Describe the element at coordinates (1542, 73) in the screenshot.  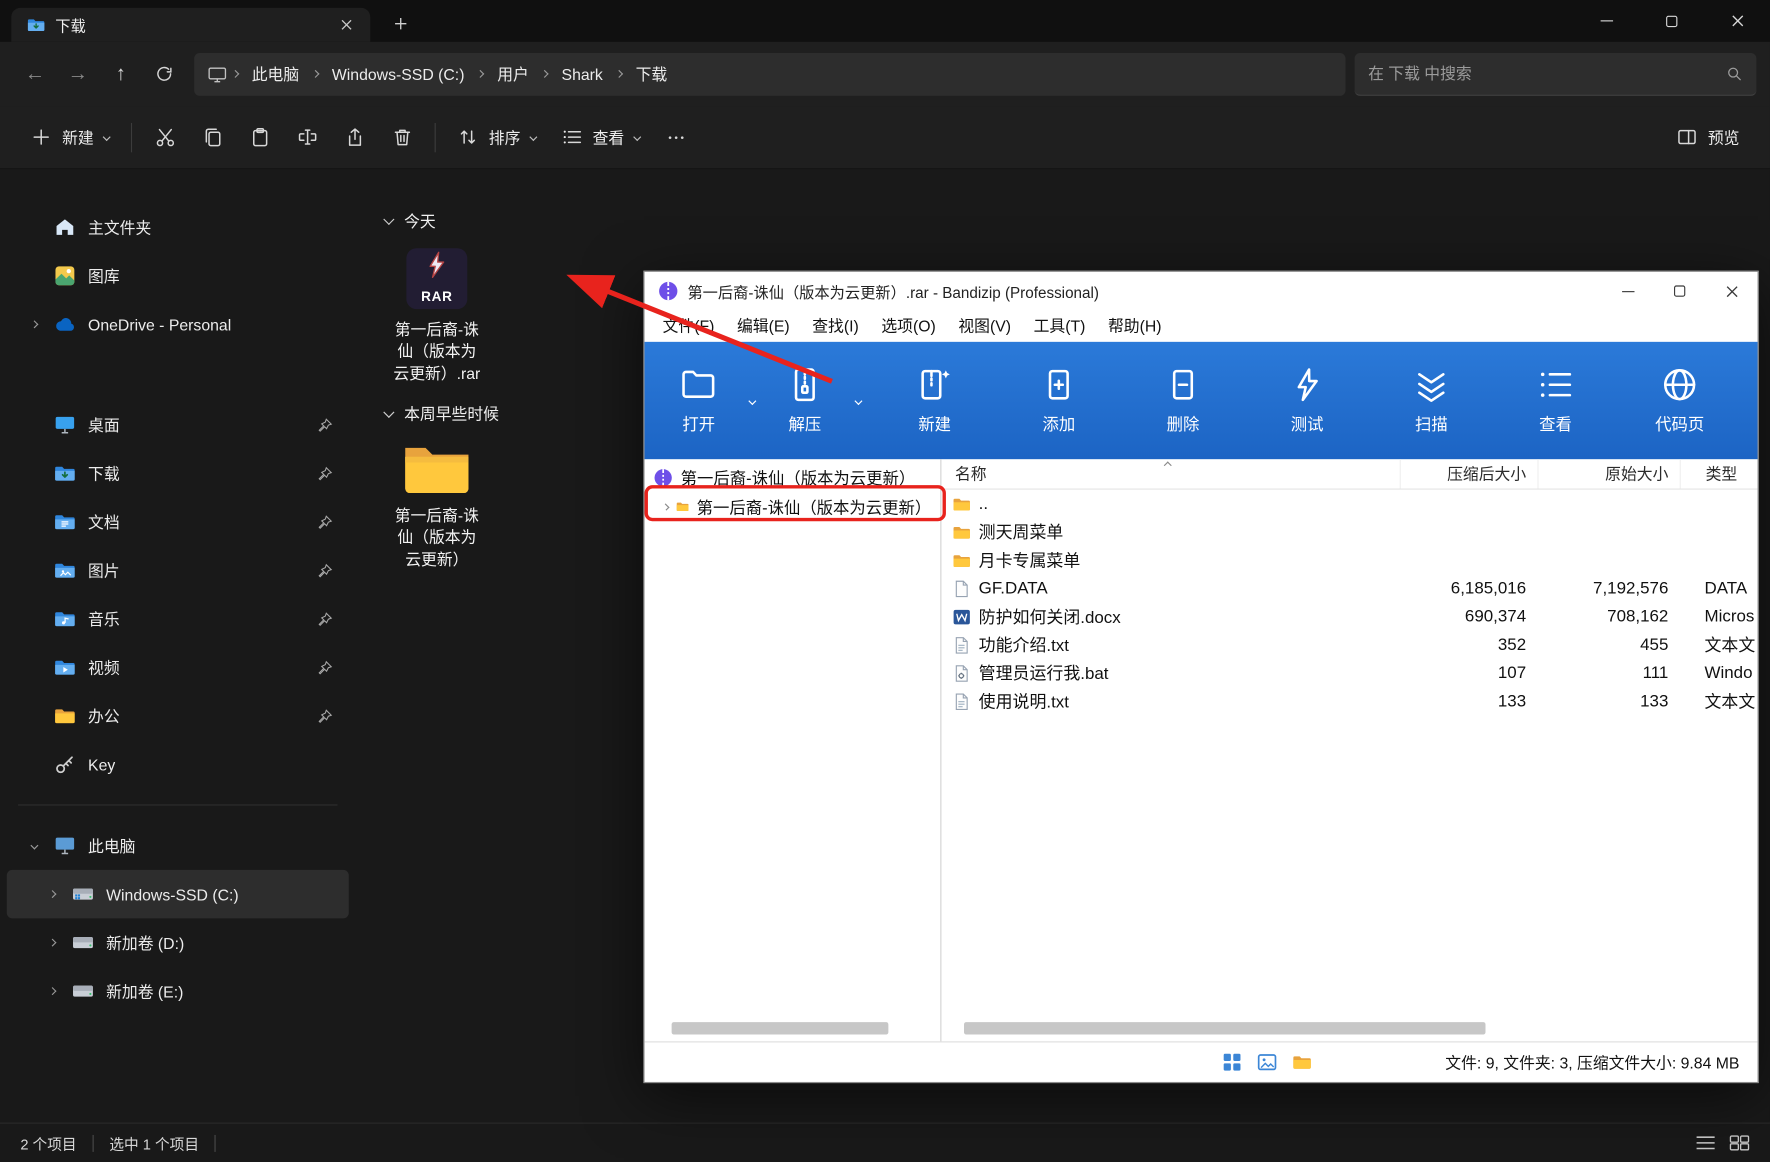
I see `search-input` at that location.